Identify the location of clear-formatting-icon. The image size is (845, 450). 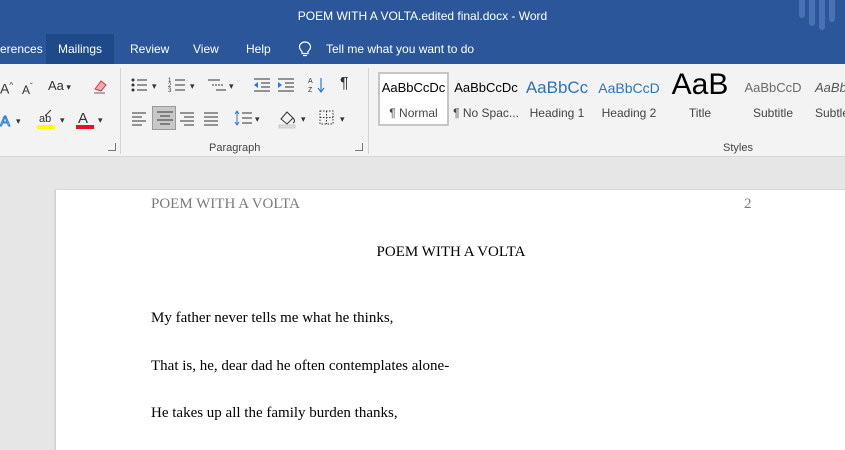
(101, 86).